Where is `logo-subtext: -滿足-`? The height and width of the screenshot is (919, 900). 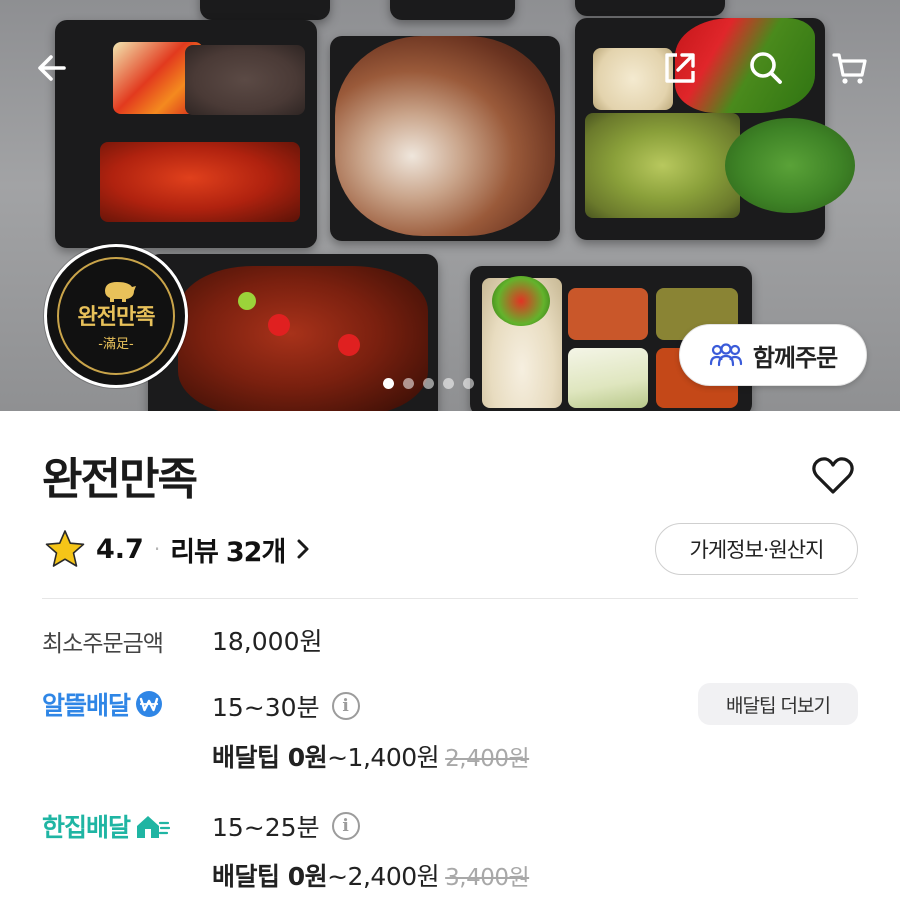
logo-subtext: -滿足- is located at coordinates (116, 344).